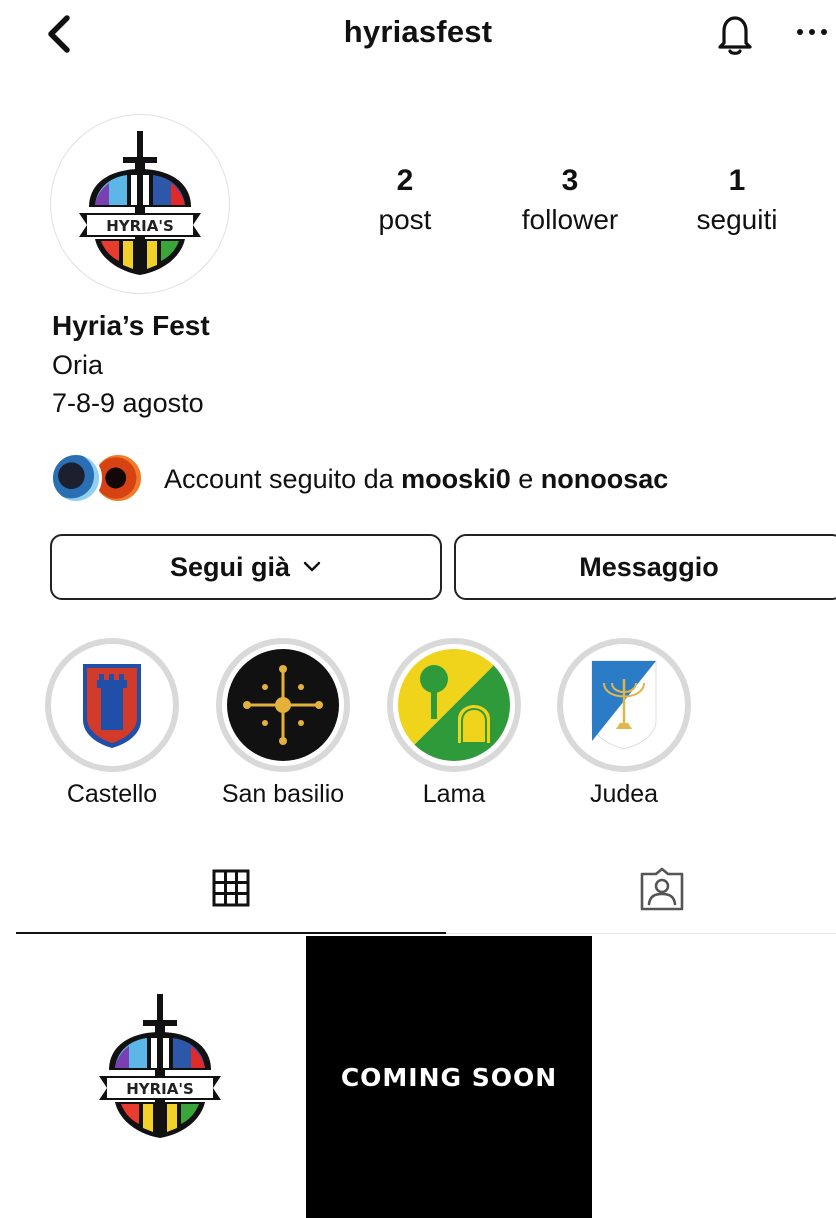 The width and height of the screenshot is (836, 1218). I want to click on followed-by-conjunction: e, so click(525, 479).